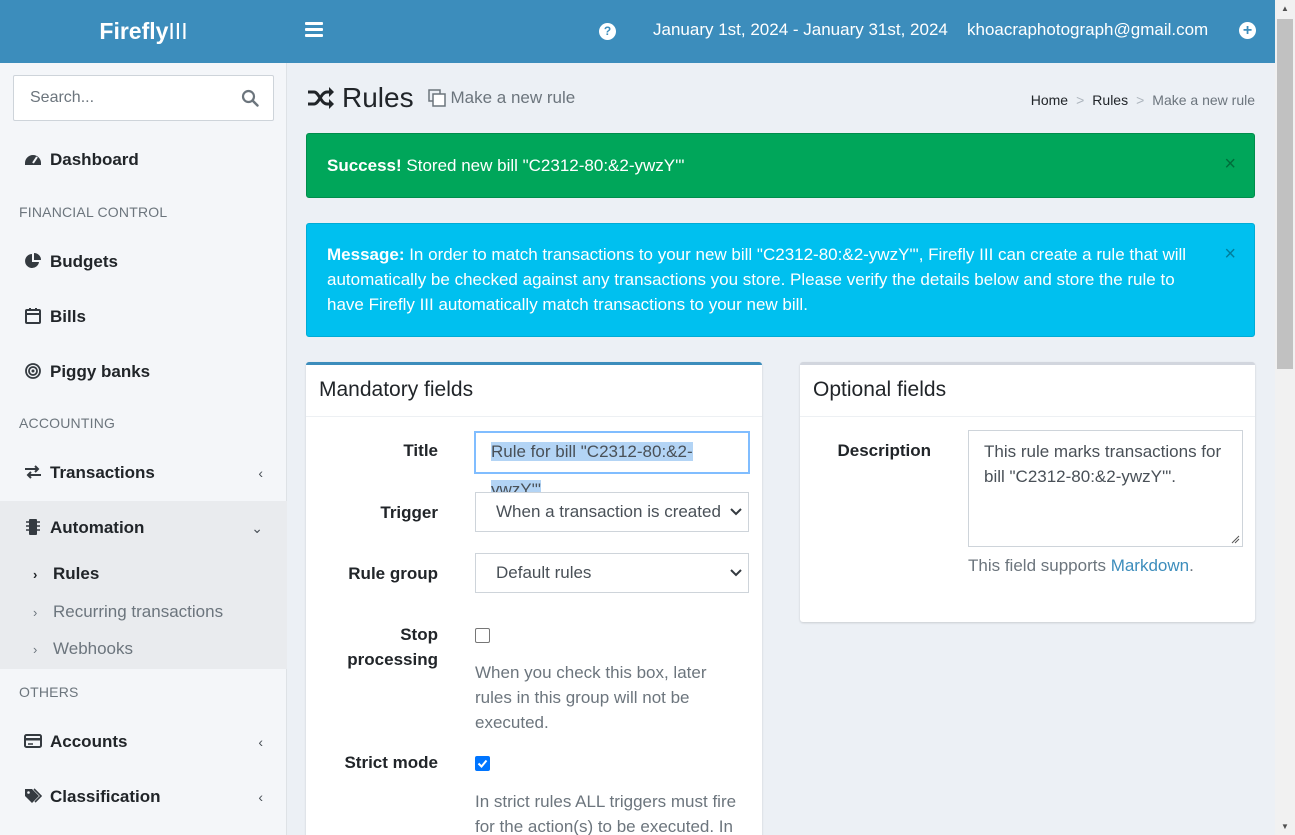  Describe the element at coordinates (1142, 100) in the screenshot. I see `breadcrumb: Home > Rules > Make a new rule` at that location.